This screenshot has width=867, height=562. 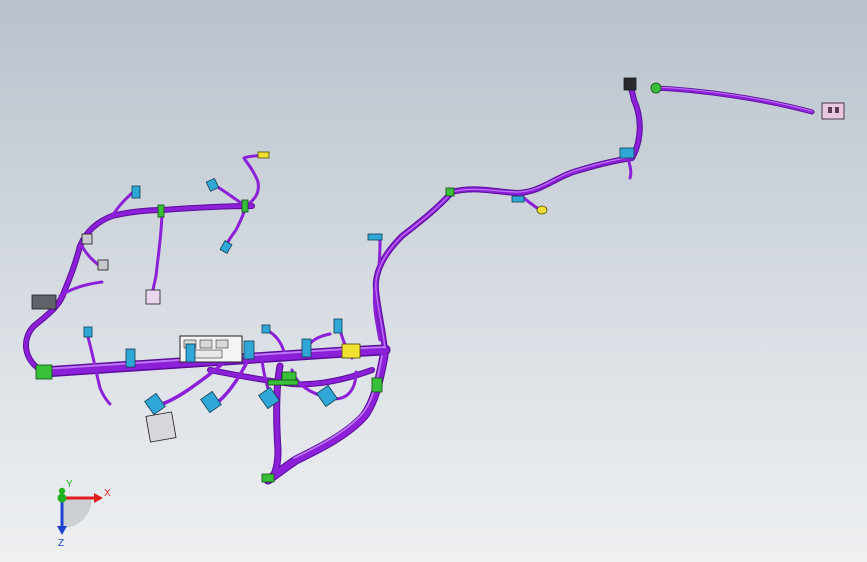 What do you see at coordinates (402, 255) in the screenshot?
I see `yellow-connector` at bounding box center [402, 255].